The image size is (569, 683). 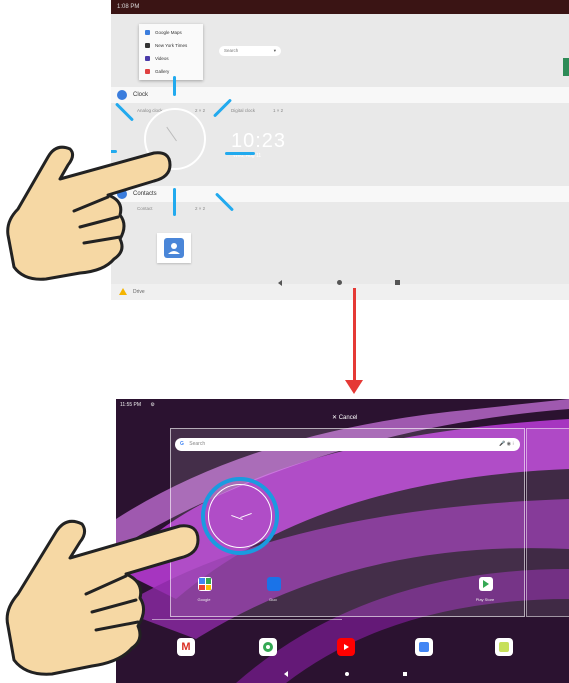 I want to click on minute-hand, so click(x=246, y=515).